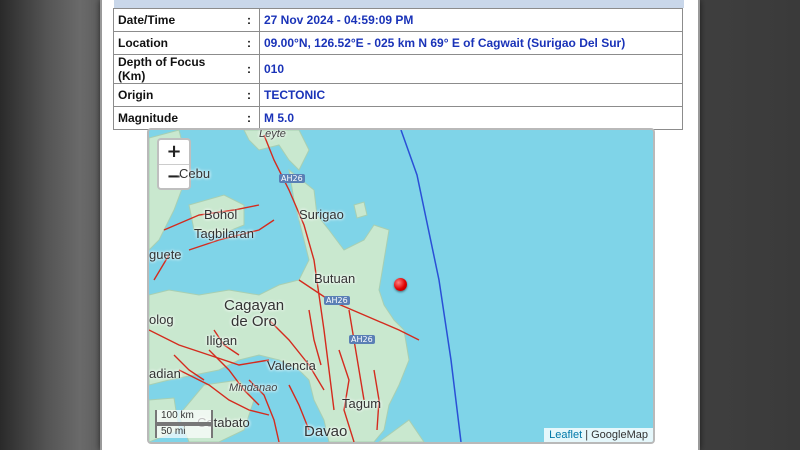 The width and height of the screenshot is (800, 450). What do you see at coordinates (272, 134) in the screenshot?
I see `map-label-leyte: Leyte` at bounding box center [272, 134].